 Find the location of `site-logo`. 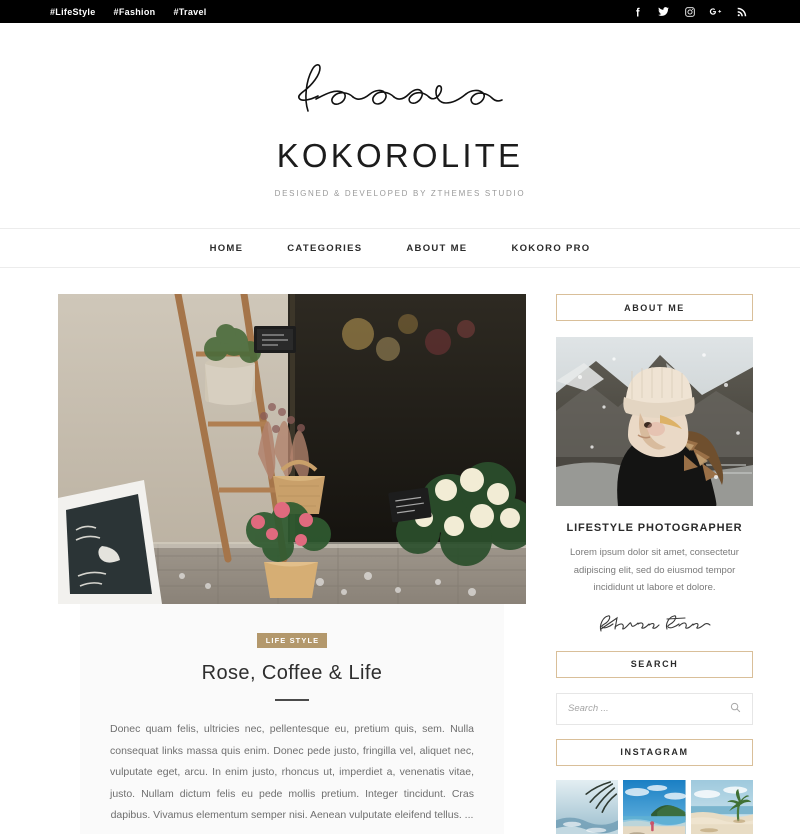

site-logo is located at coordinates (400, 90).